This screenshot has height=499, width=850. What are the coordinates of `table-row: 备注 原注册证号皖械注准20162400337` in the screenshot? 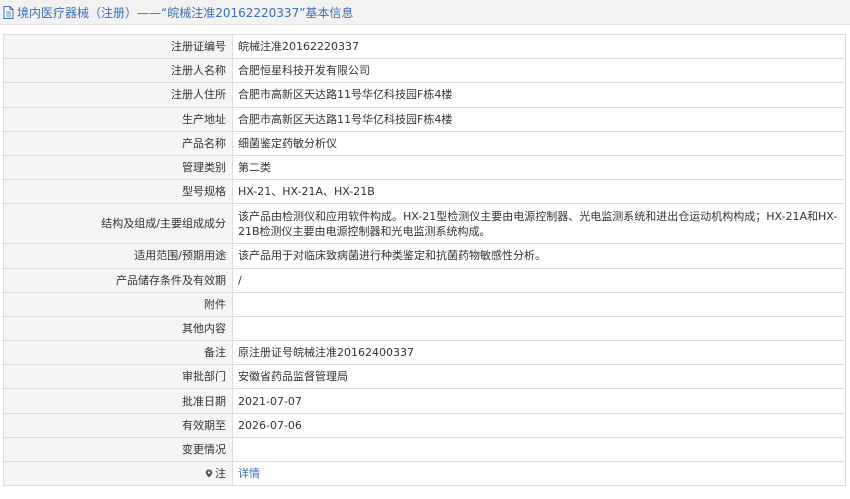 It's located at (424, 353).